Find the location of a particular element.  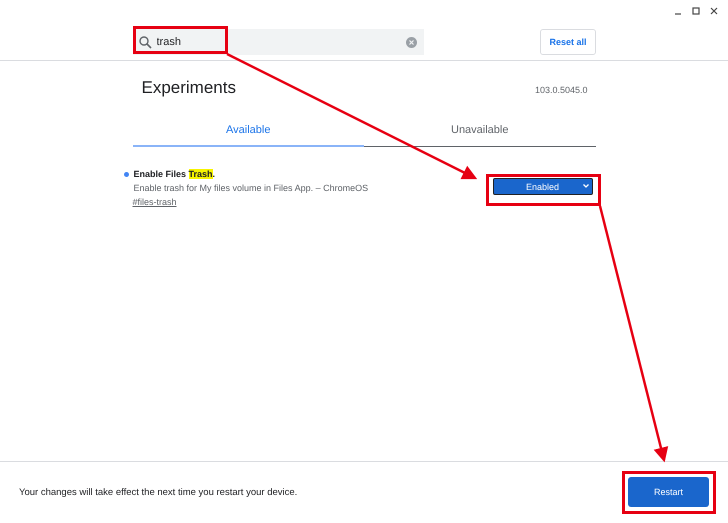

restart-message: Your changes will take effect the next time you restart your device. is located at coordinates (158, 492).